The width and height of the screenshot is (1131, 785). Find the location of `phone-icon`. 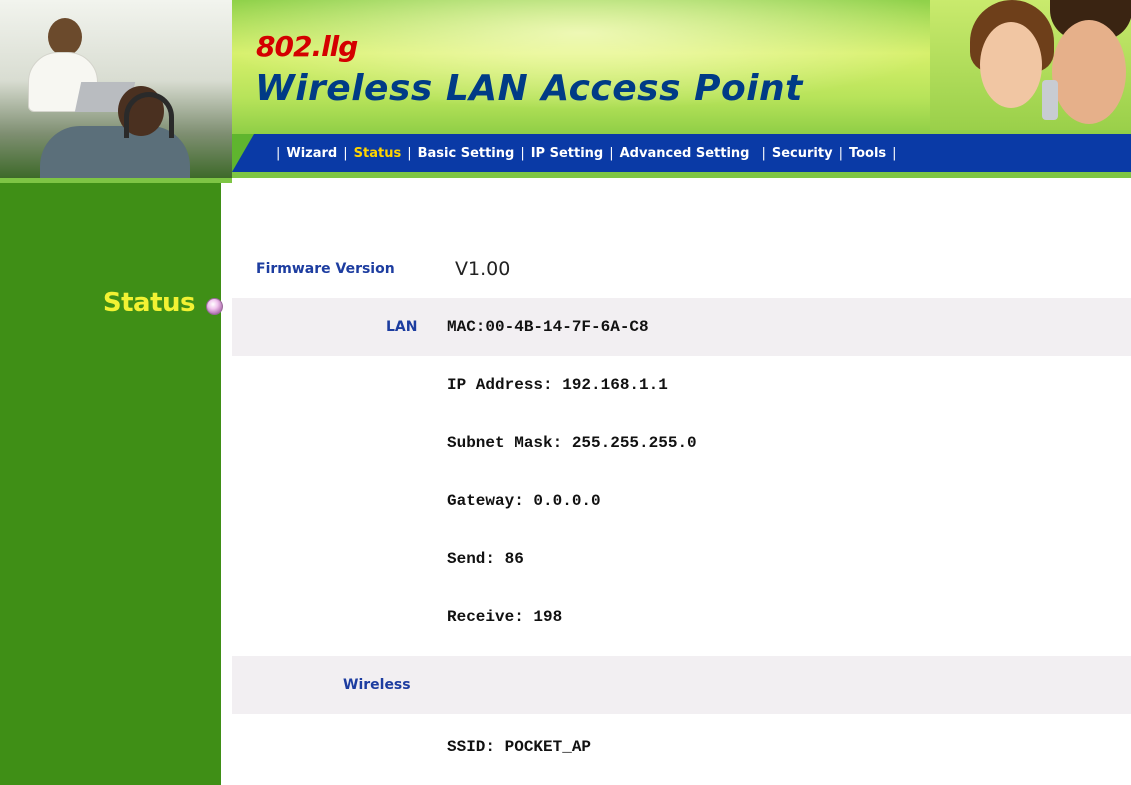

phone-icon is located at coordinates (1050, 100).